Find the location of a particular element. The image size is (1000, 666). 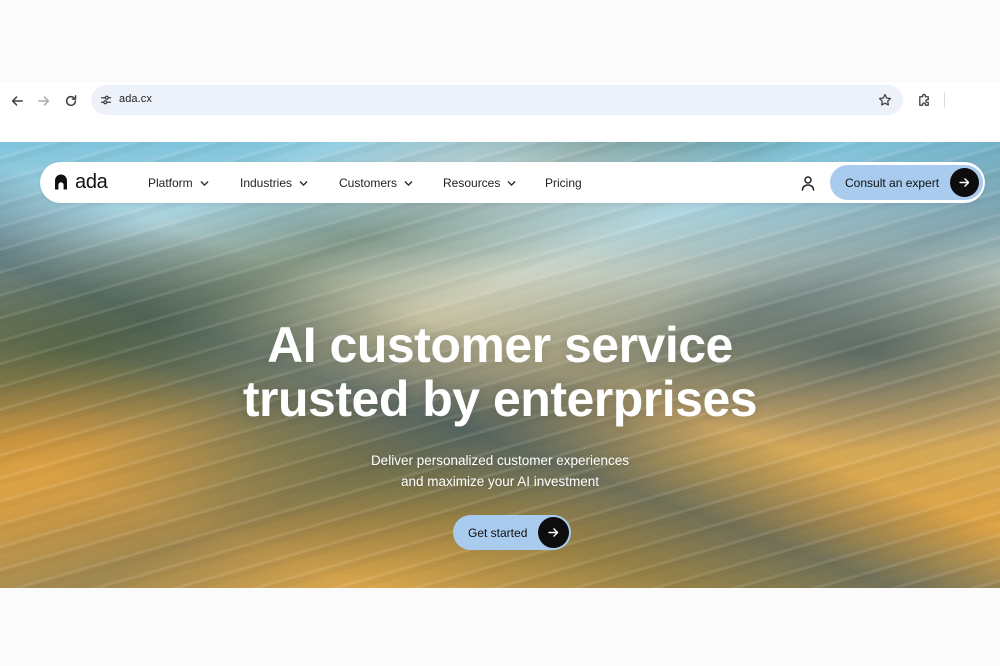

consult-expert-button: Consult an expert is located at coordinates (906, 182).